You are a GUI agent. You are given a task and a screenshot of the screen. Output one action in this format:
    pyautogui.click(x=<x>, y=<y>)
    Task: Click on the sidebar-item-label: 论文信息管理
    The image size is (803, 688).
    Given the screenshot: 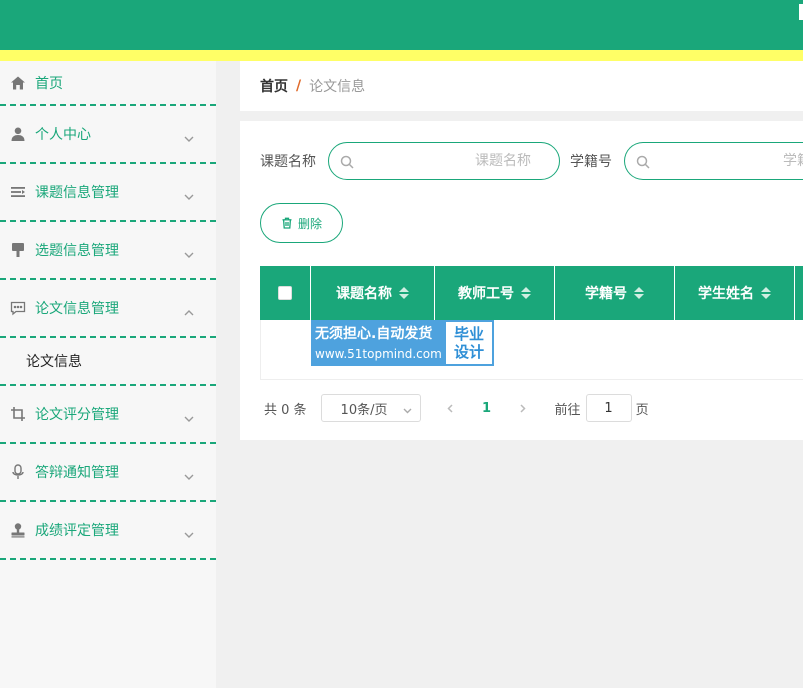 What is the action you would take?
    pyautogui.click(x=77, y=309)
    